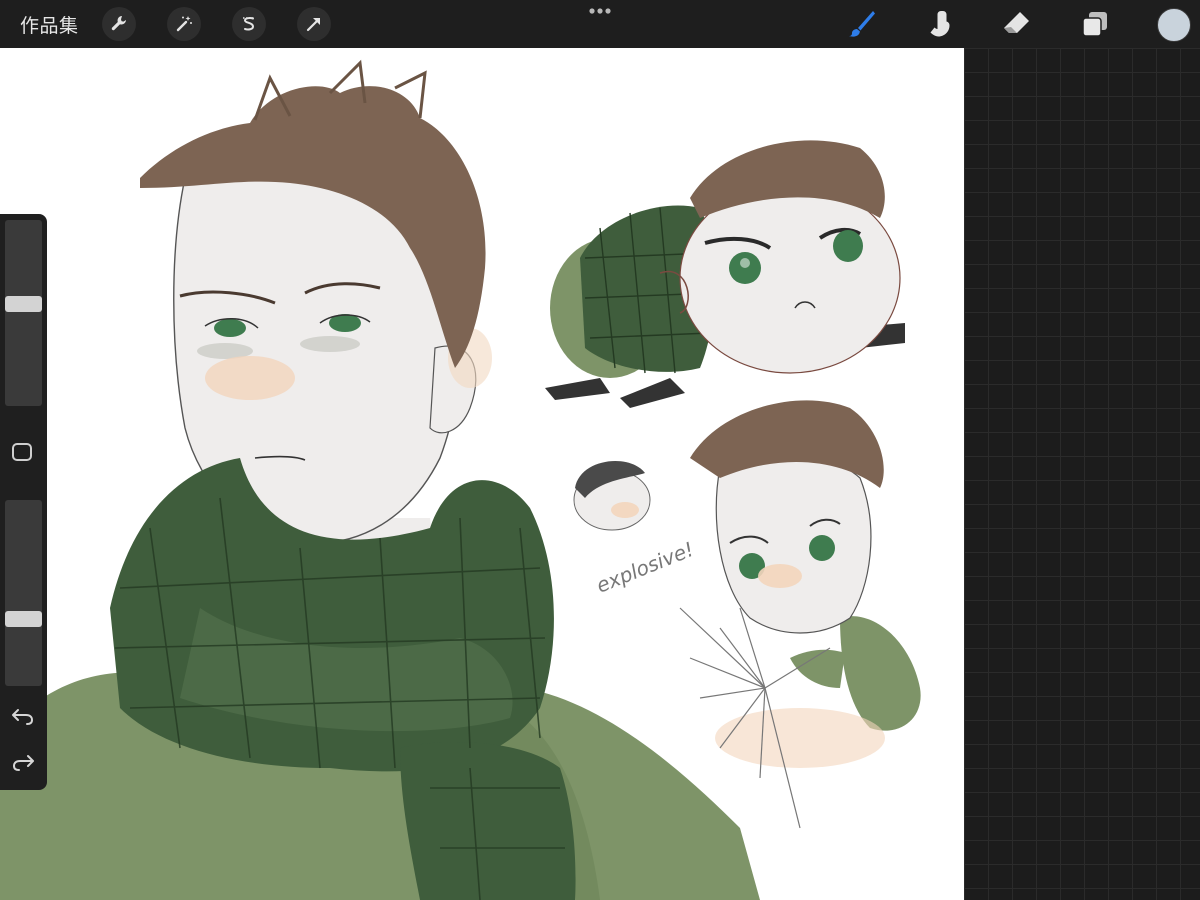 Image resolution: width=1200 pixels, height=900 pixels. I want to click on brush-icon, so click(862, 24).